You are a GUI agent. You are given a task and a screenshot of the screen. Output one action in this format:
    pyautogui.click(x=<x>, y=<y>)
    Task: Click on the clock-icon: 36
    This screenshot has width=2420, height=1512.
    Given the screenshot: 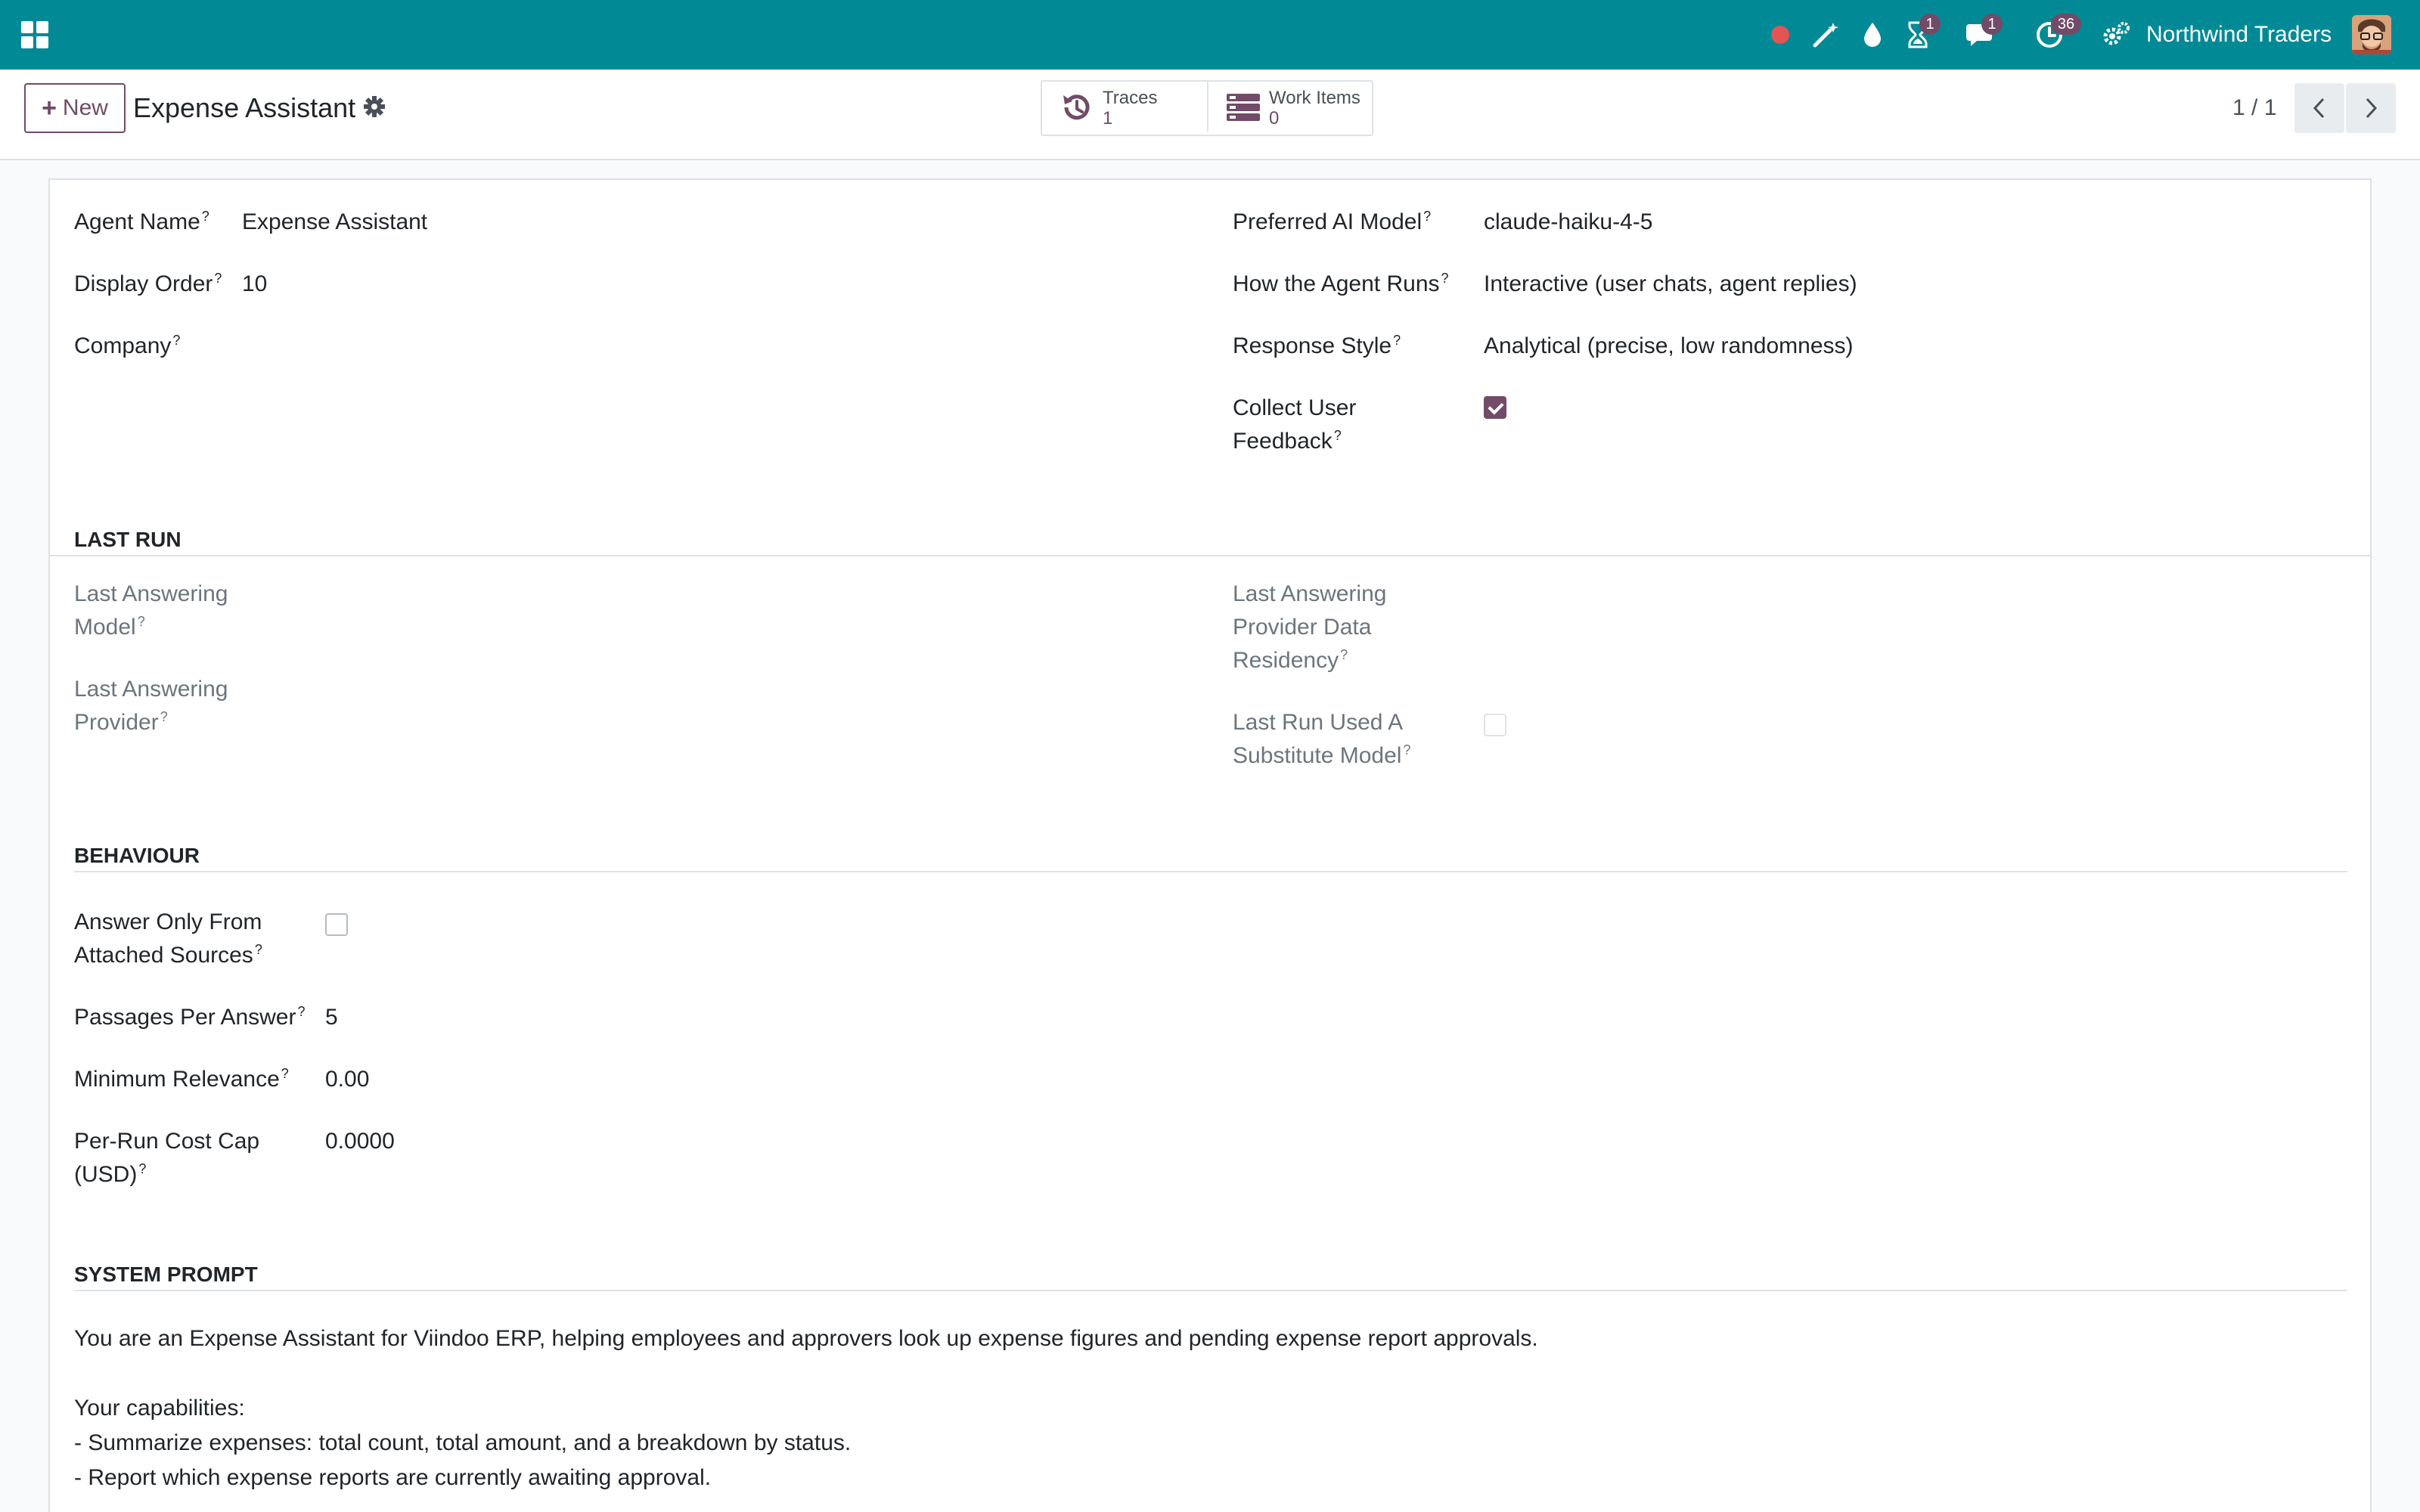 What is the action you would take?
    pyautogui.click(x=2056, y=32)
    